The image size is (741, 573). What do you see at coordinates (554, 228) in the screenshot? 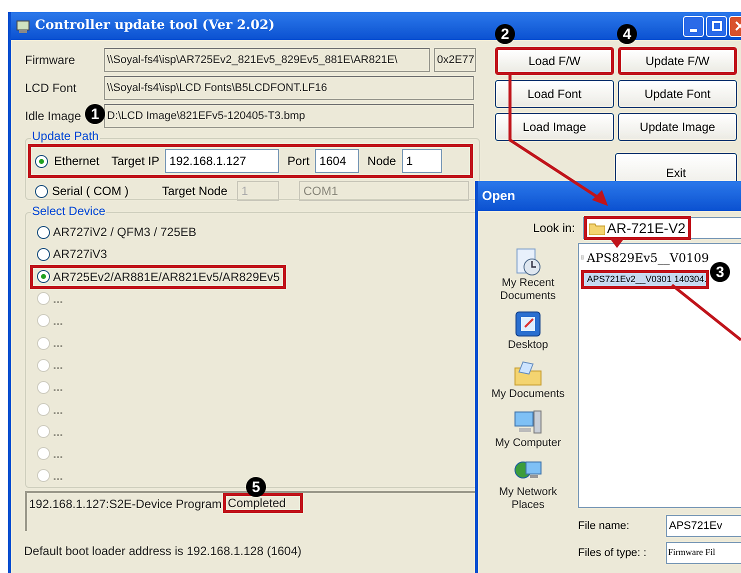
I see `field-label: Look in:` at bounding box center [554, 228].